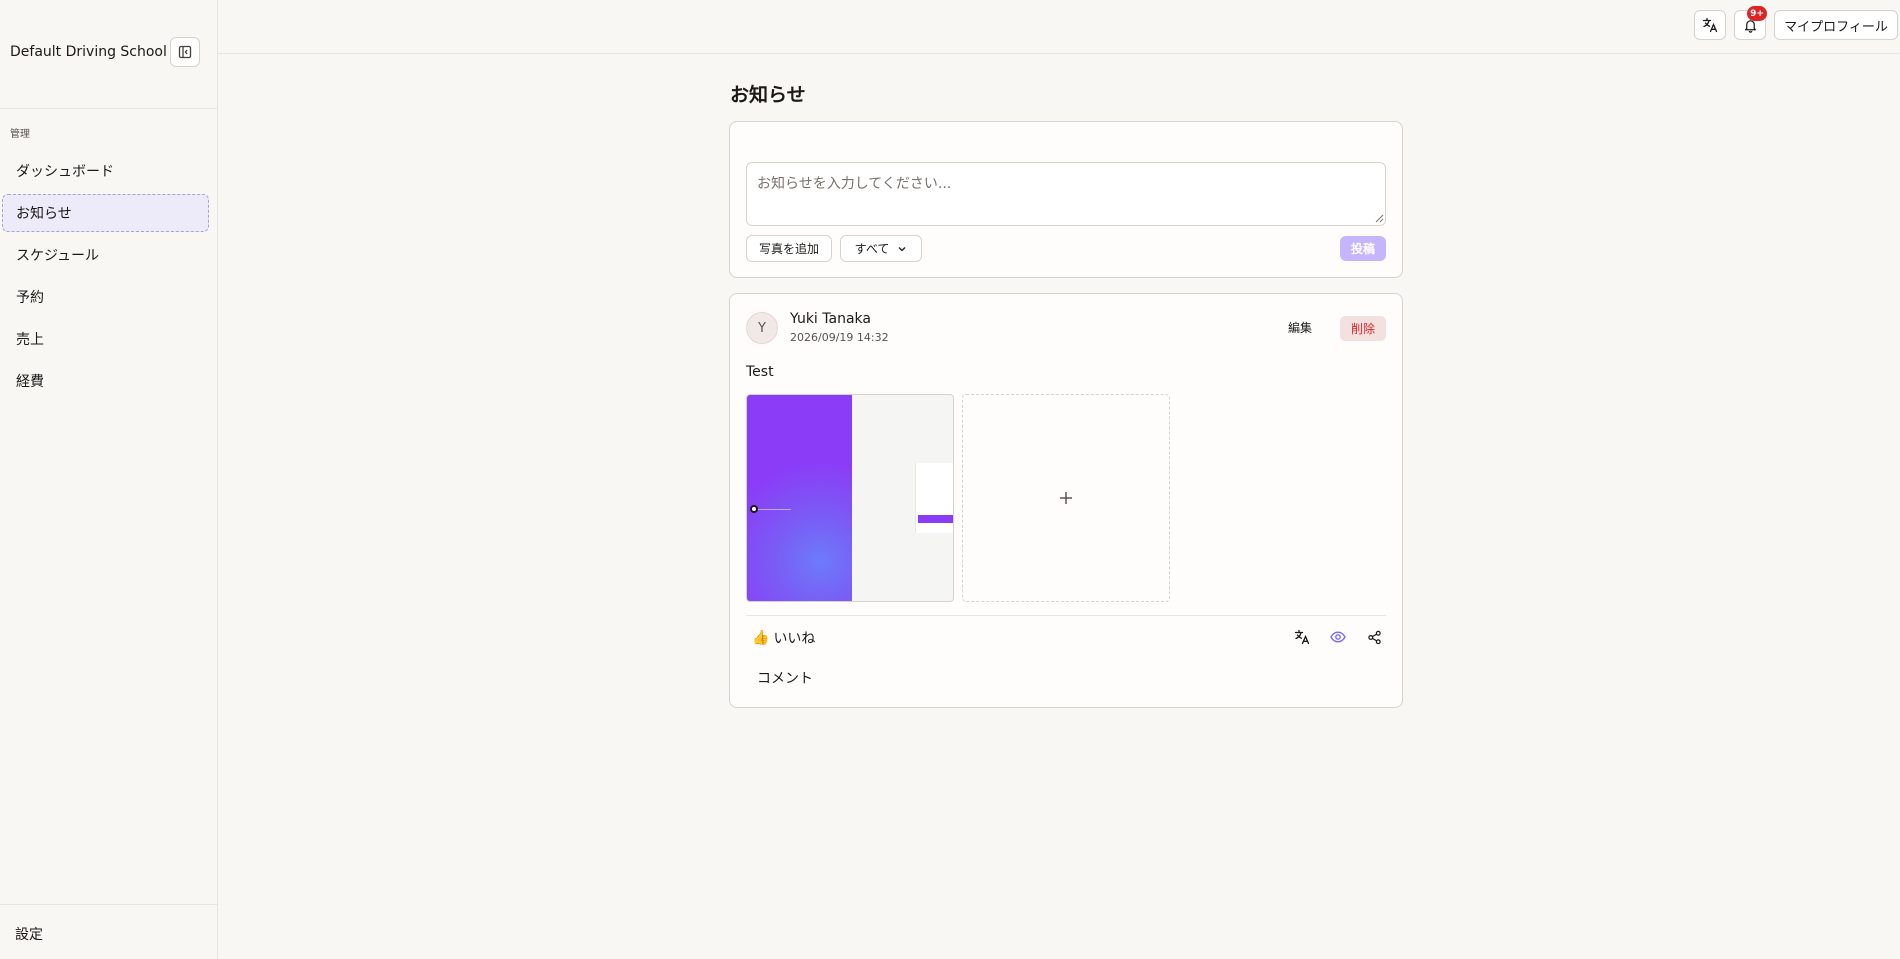 This screenshot has width=1900, height=959. Describe the element at coordinates (839, 337) in the screenshot. I see `post-timestamp: 2026/09/19 14:32` at that location.